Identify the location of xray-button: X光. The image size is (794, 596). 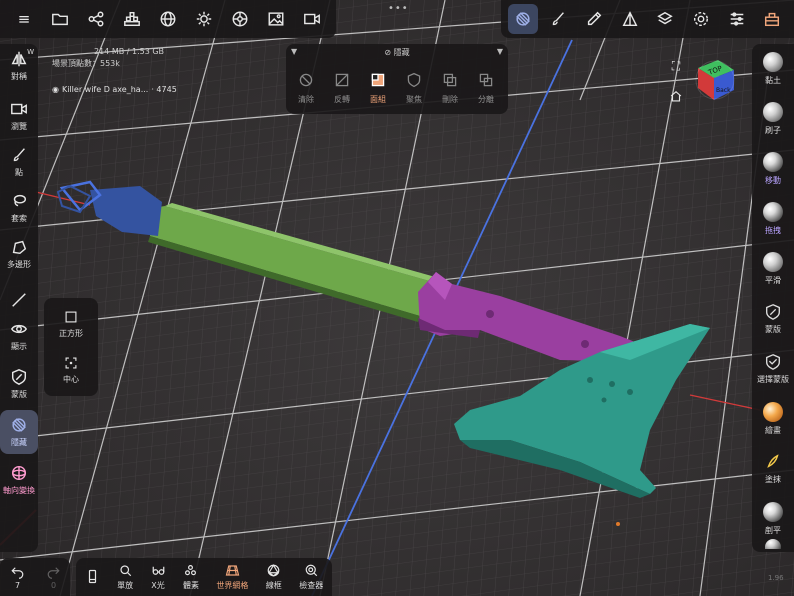
(158, 577).